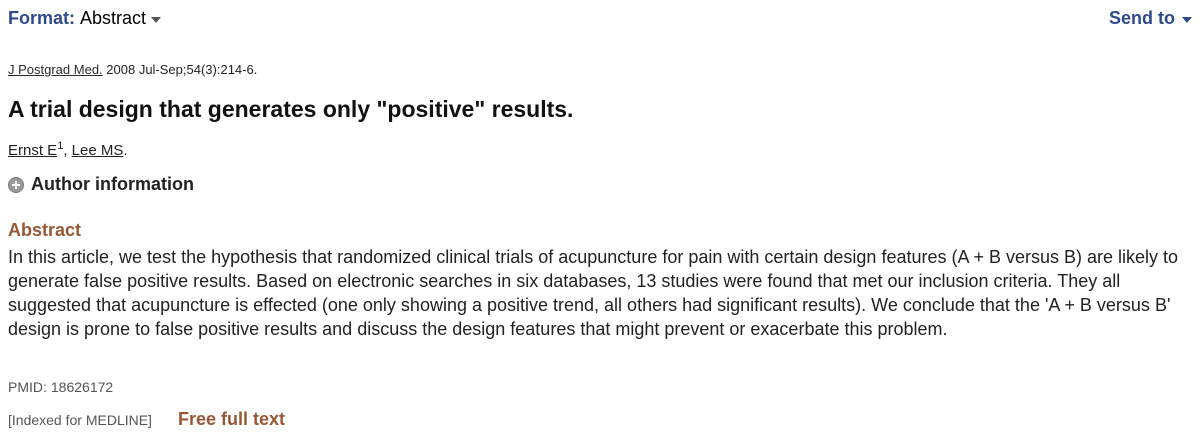 This screenshot has height=440, width=1200. What do you see at coordinates (80, 419) in the screenshot?
I see `indexed-for-medline: [Indexed for MEDLINE]` at bounding box center [80, 419].